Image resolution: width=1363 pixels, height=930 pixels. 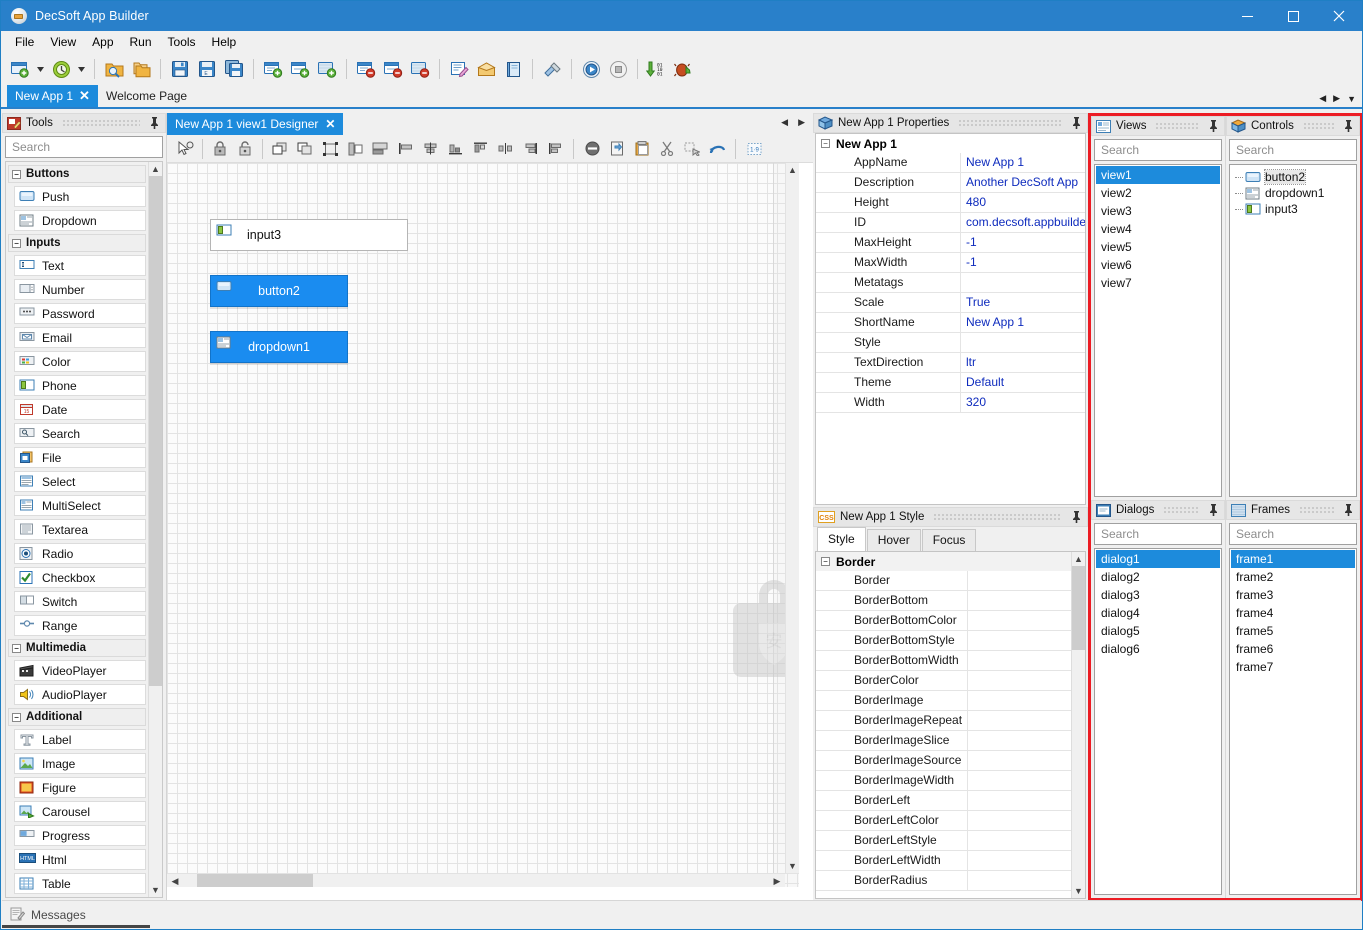 What do you see at coordinates (1158, 559) in the screenshot?
I see `dialogs-list-item: dialog1` at bounding box center [1158, 559].